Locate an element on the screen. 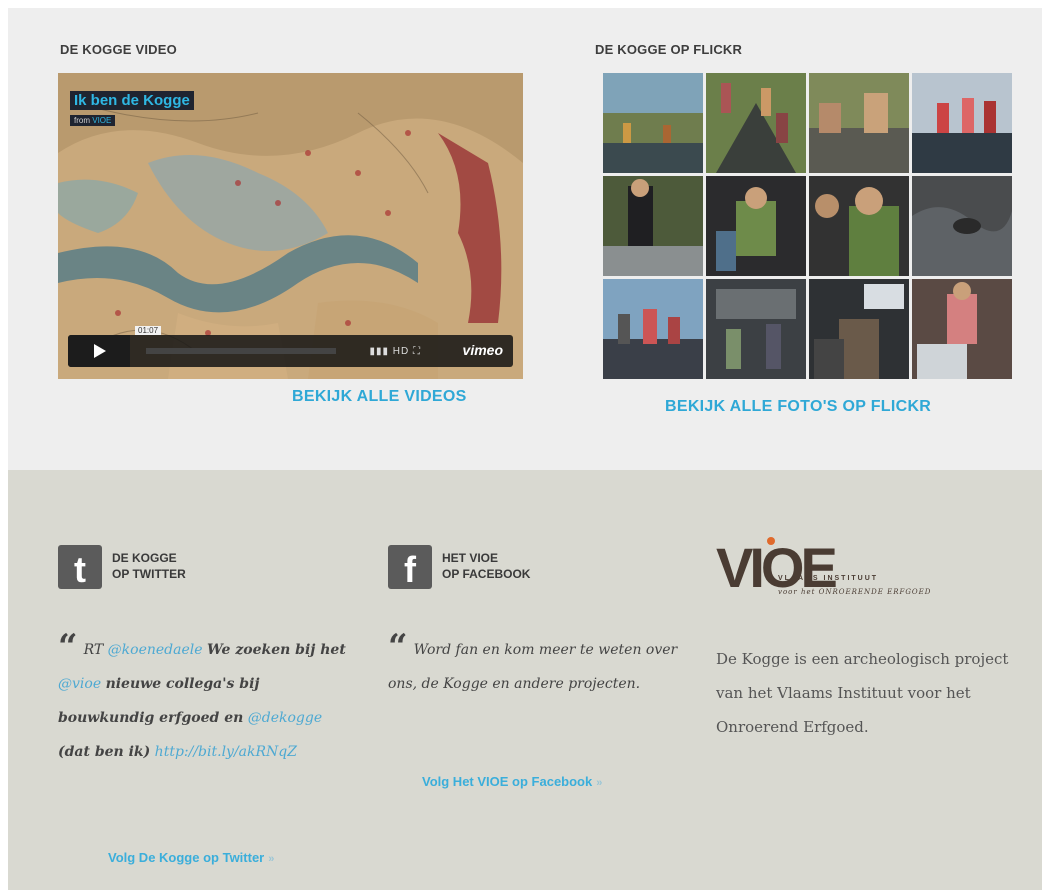 The height and width of the screenshot is (890, 1046). follow-facebook-link: Volg Het VIOE op Facebook» is located at coordinates (512, 781).